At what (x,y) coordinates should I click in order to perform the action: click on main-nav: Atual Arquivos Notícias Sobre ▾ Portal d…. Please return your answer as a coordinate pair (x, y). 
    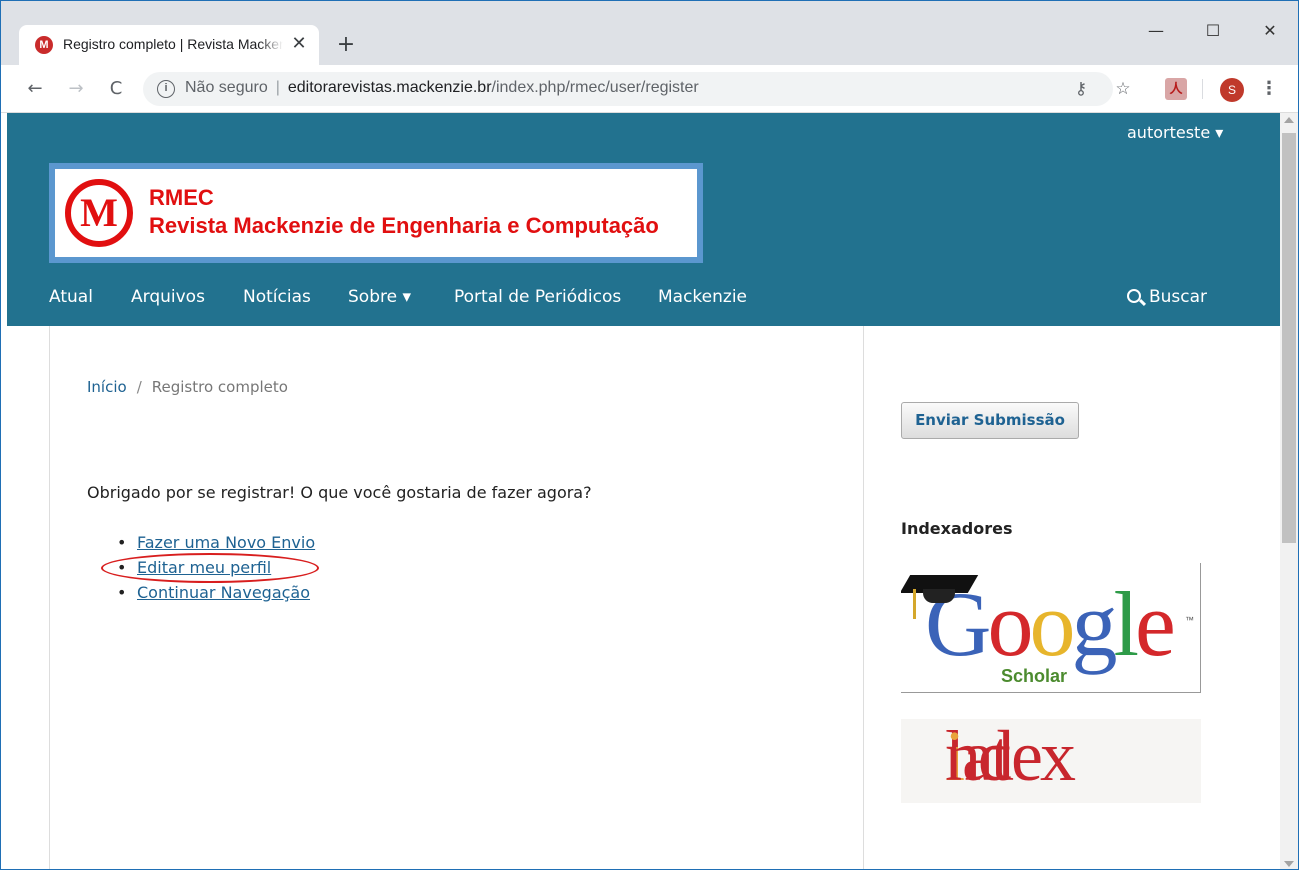
    Looking at the image, I should click on (643, 302).